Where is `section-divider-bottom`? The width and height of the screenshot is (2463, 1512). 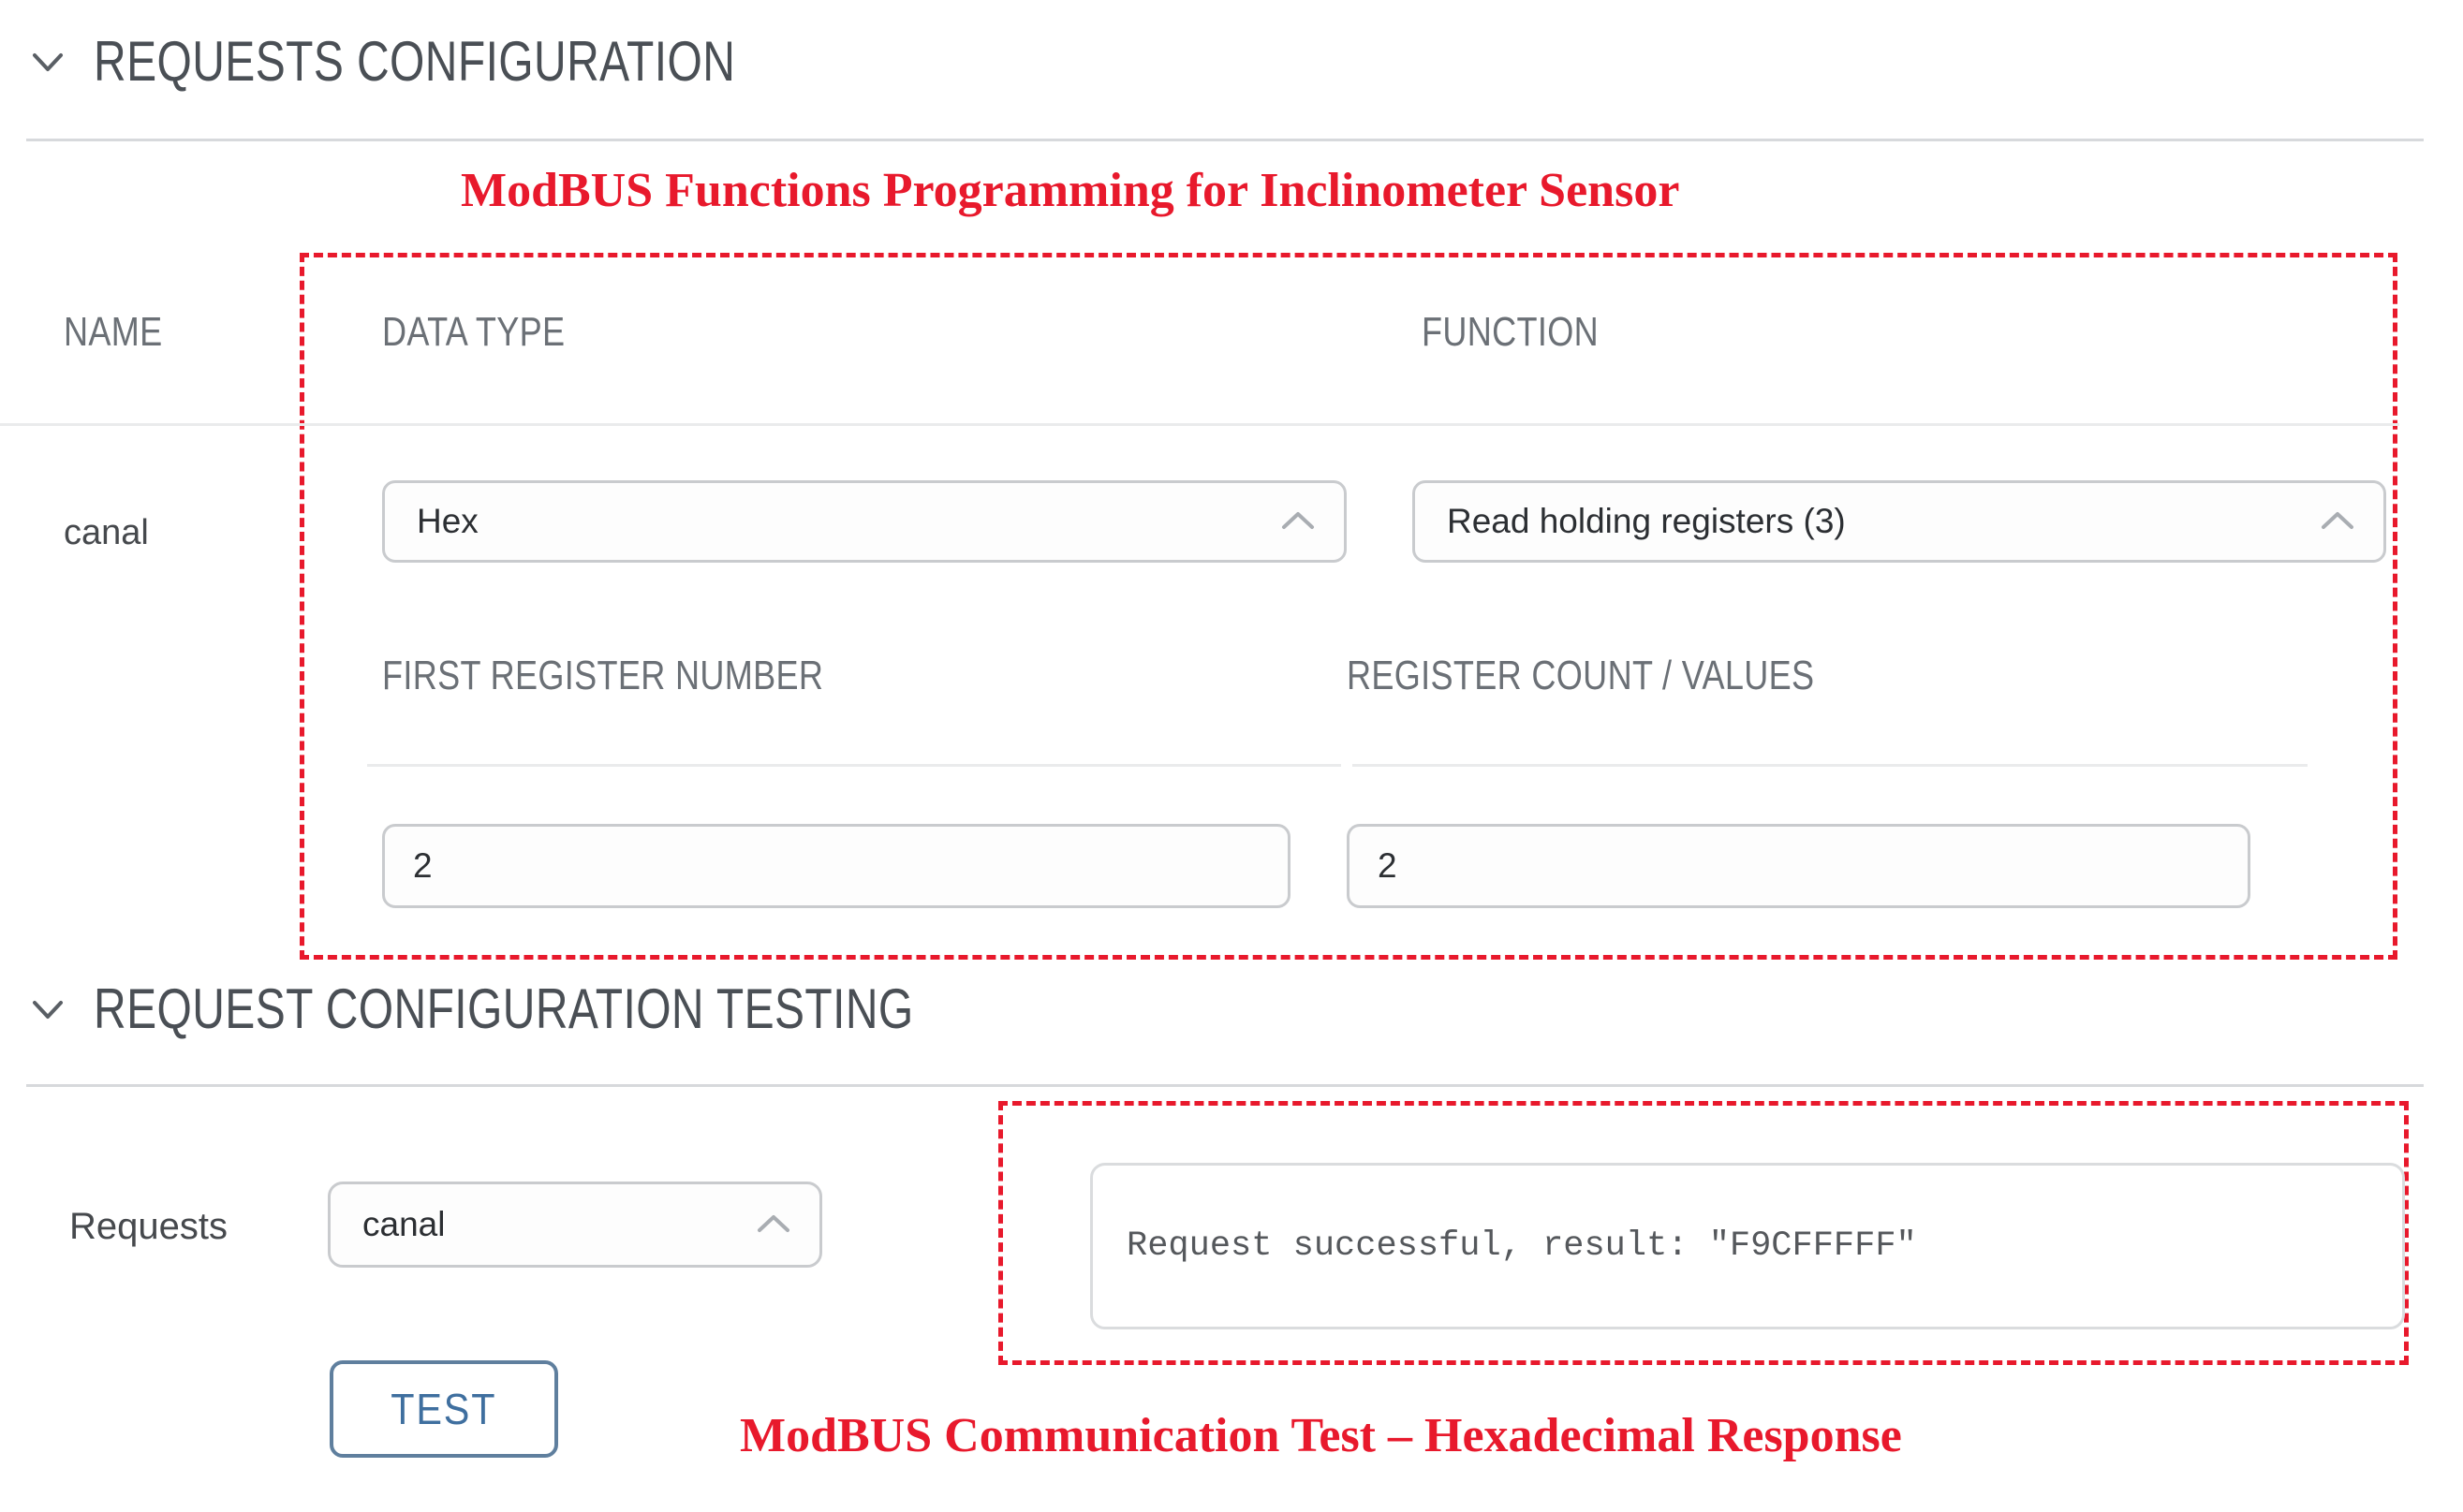 section-divider-bottom is located at coordinates (1225, 1085).